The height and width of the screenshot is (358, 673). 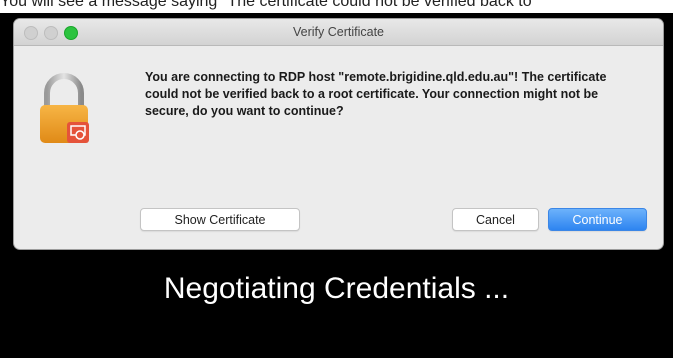 What do you see at coordinates (220, 219) in the screenshot?
I see `show-certificate-button: Show Certificate` at bounding box center [220, 219].